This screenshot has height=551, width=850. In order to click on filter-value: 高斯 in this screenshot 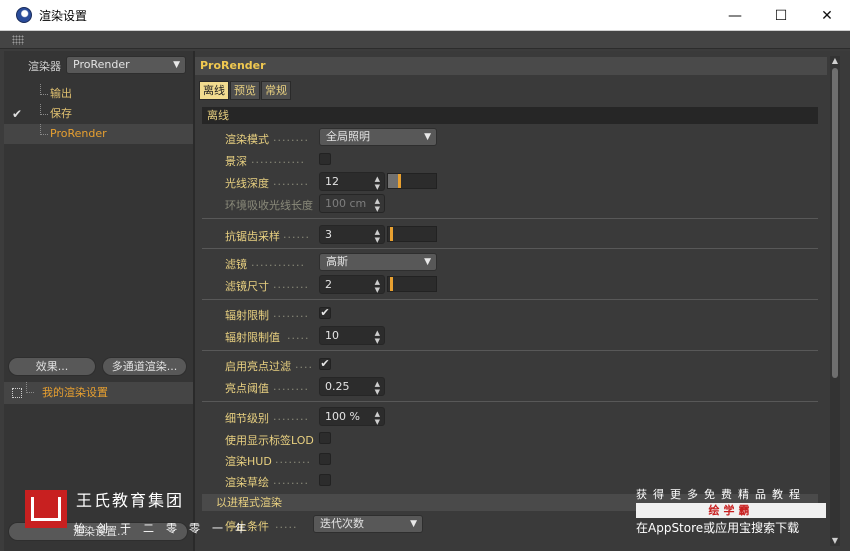, I will do `click(337, 261)`.